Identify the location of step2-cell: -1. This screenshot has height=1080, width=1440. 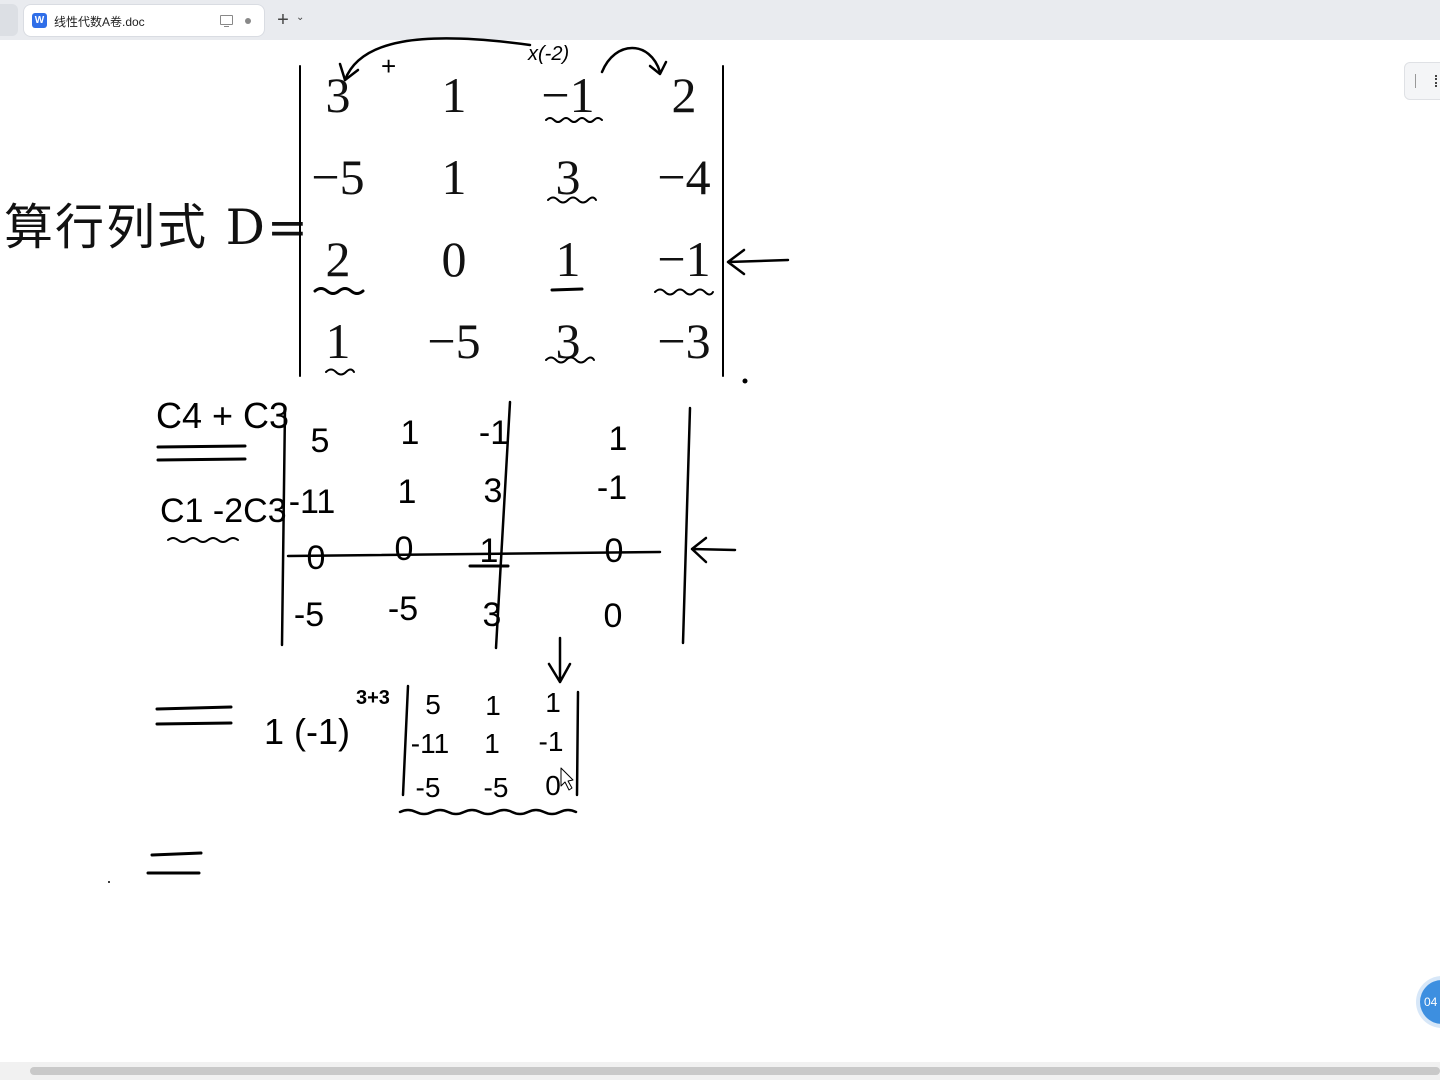
(551, 741).